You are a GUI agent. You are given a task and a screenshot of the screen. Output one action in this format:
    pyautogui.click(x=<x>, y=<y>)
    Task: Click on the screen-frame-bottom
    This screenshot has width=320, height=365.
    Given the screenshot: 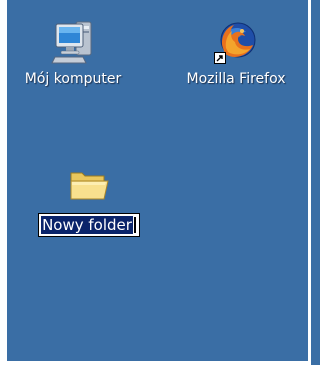 What is the action you would take?
    pyautogui.click(x=155, y=363)
    